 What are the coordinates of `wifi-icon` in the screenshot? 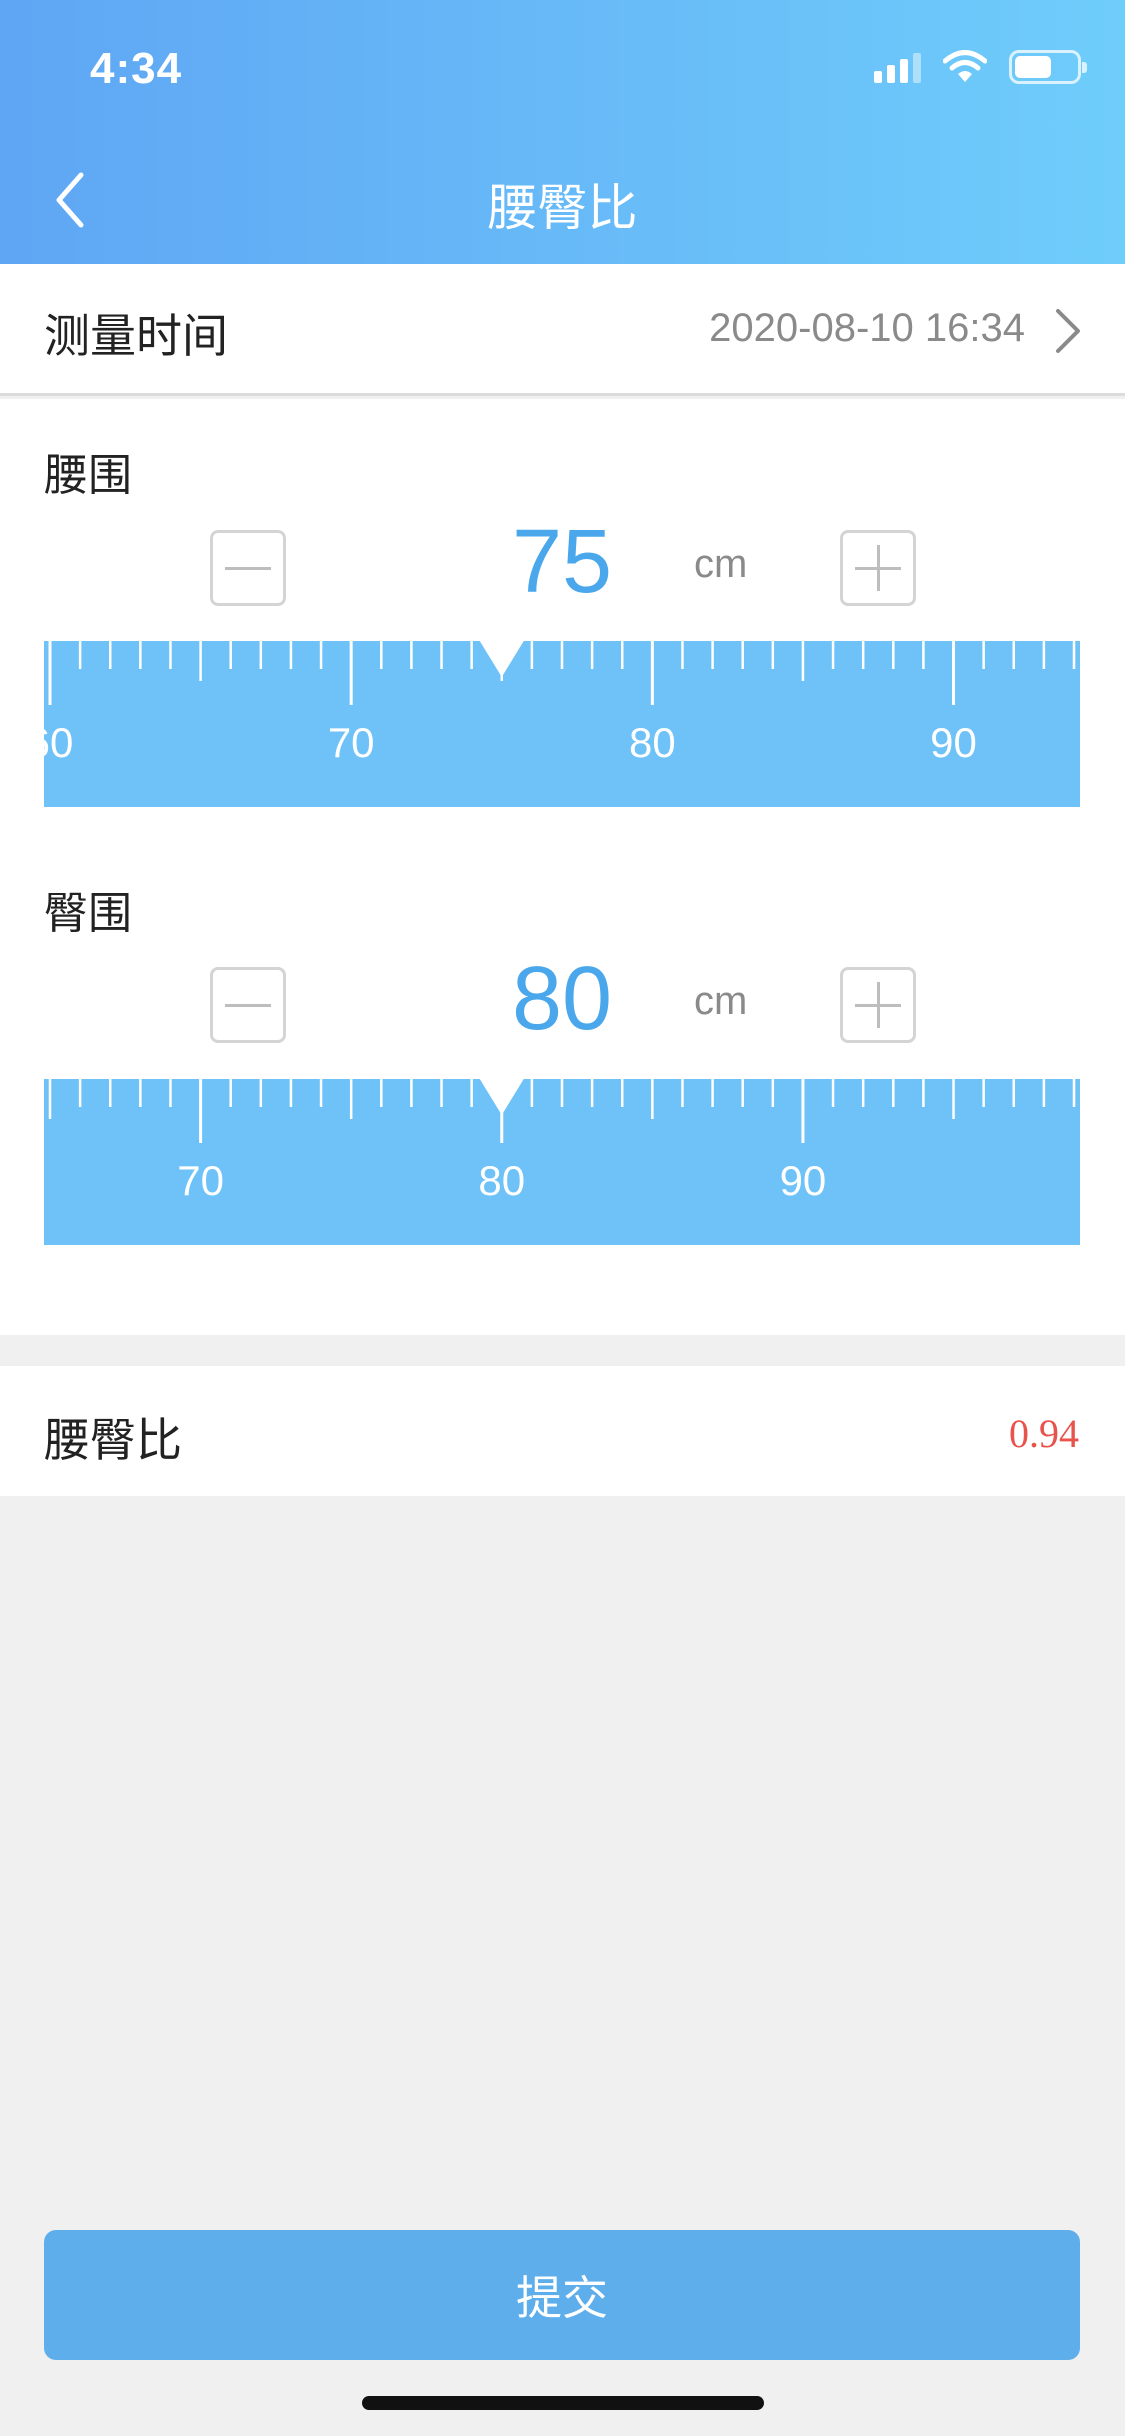 It's located at (965, 66).